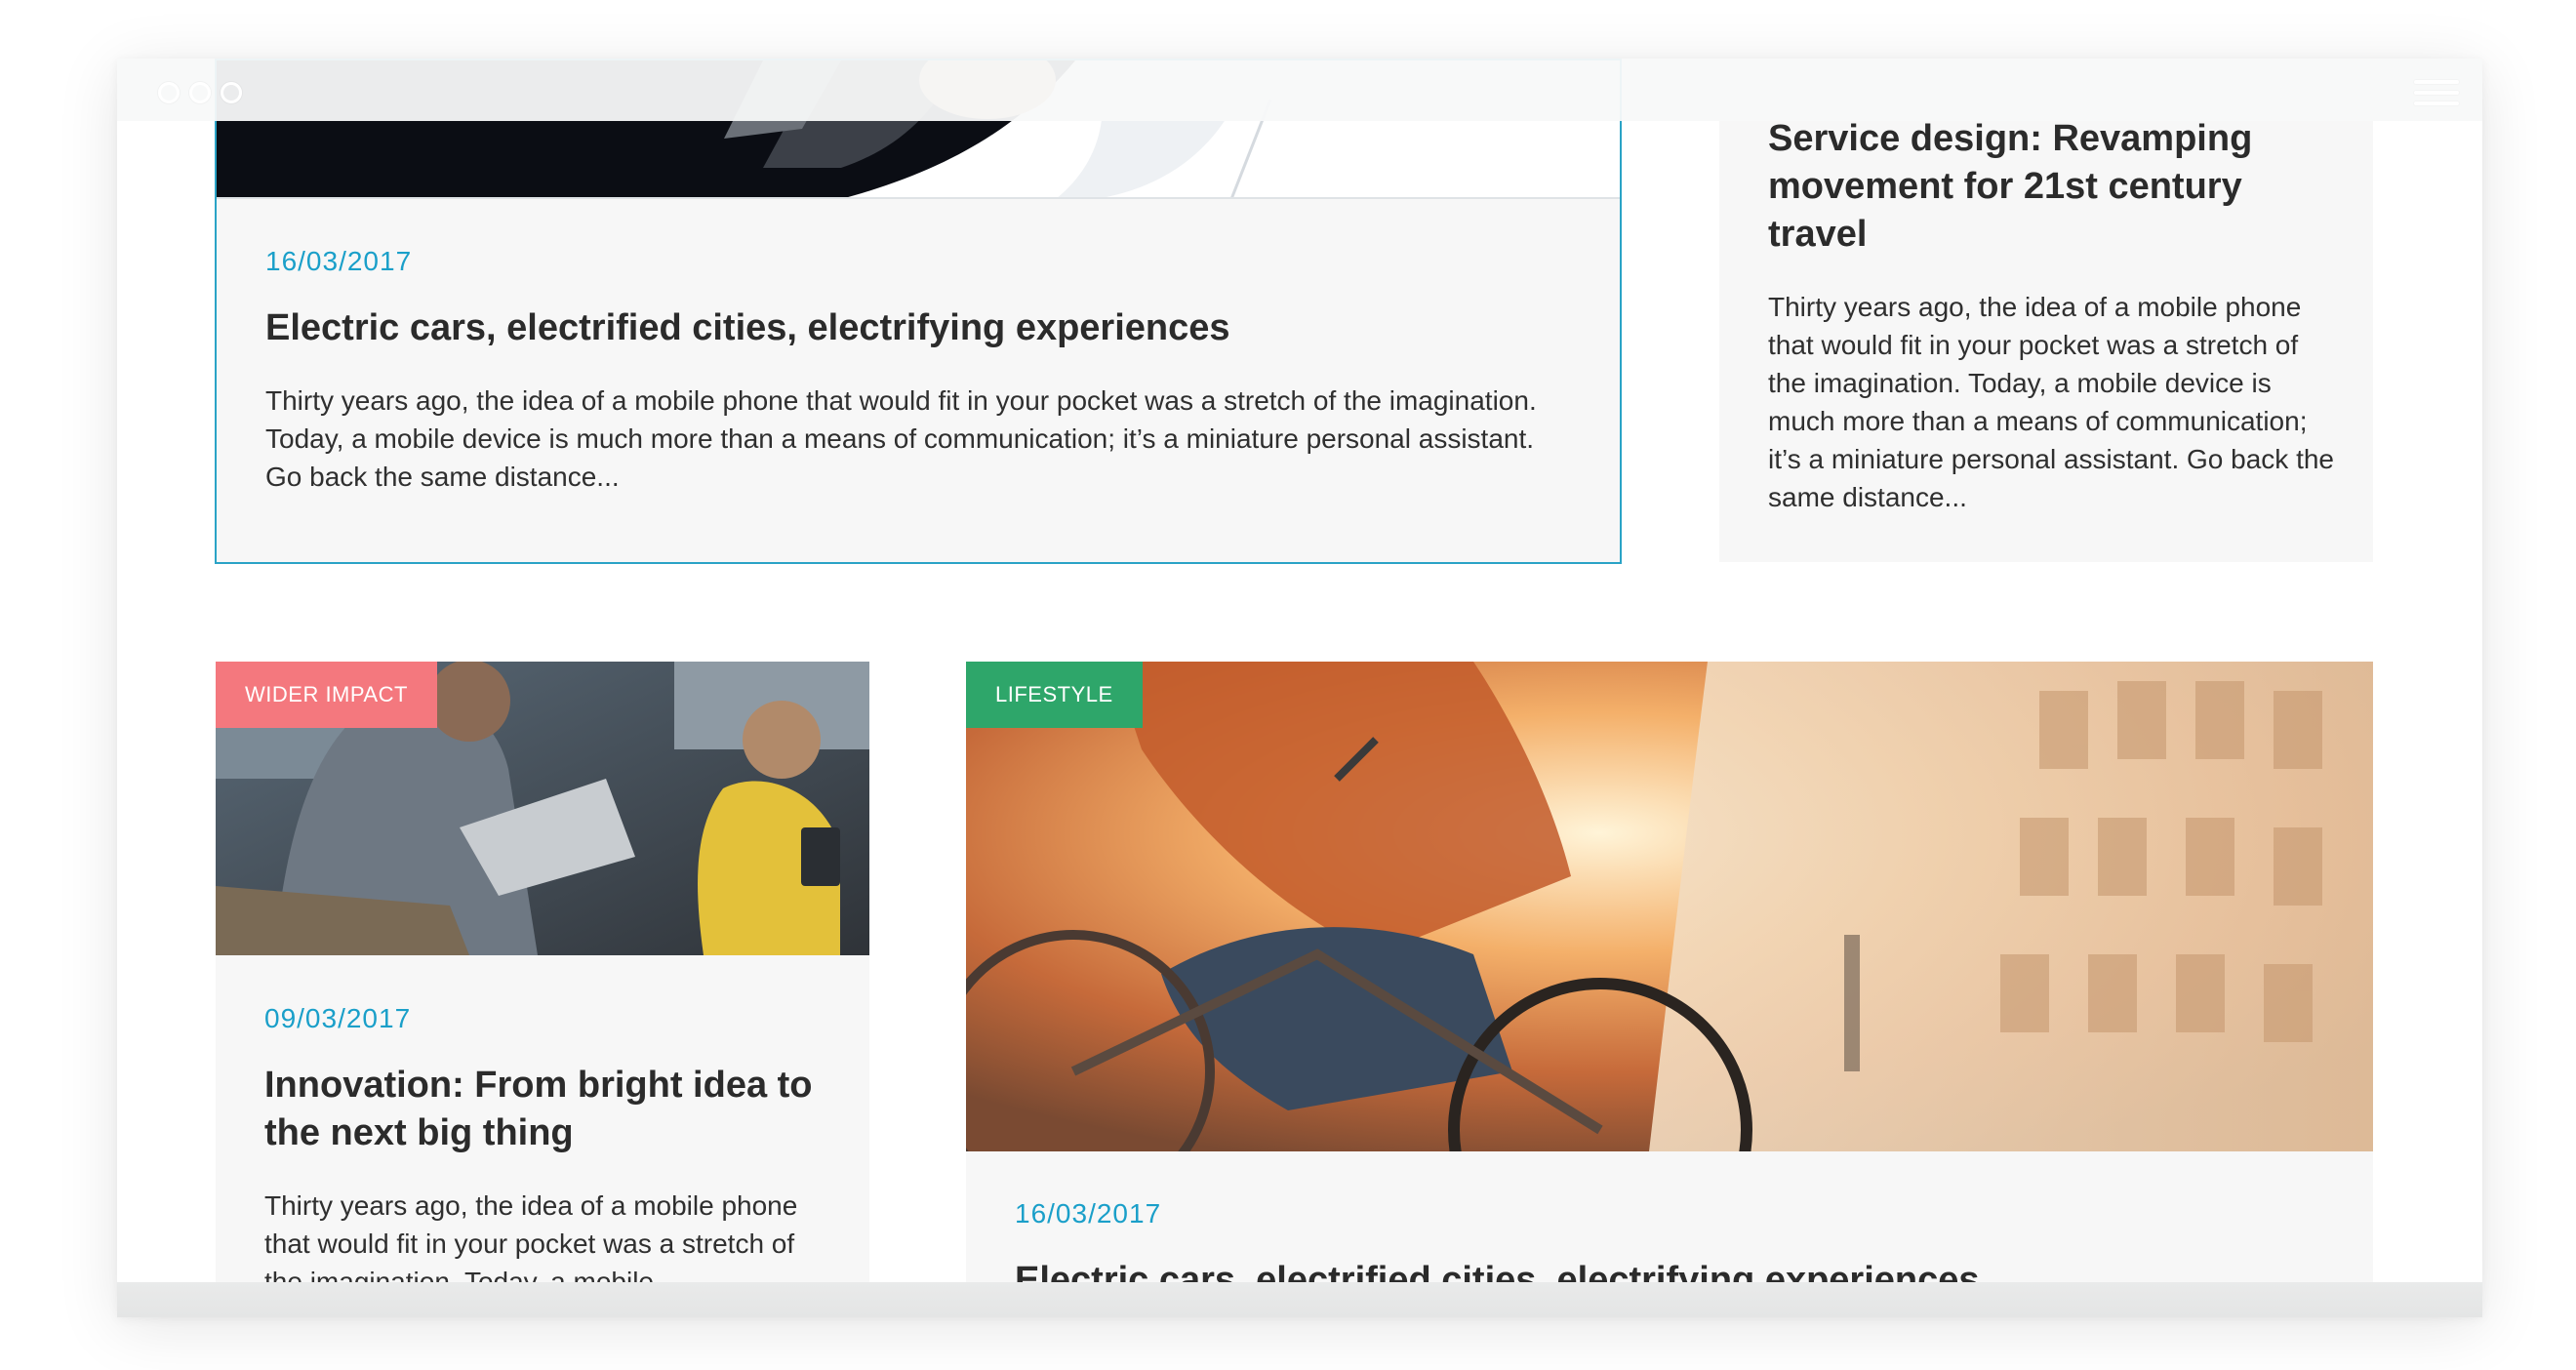 This screenshot has height=1370, width=2576. What do you see at coordinates (1054, 695) in the screenshot?
I see `category-tag: LIFESTYLE` at bounding box center [1054, 695].